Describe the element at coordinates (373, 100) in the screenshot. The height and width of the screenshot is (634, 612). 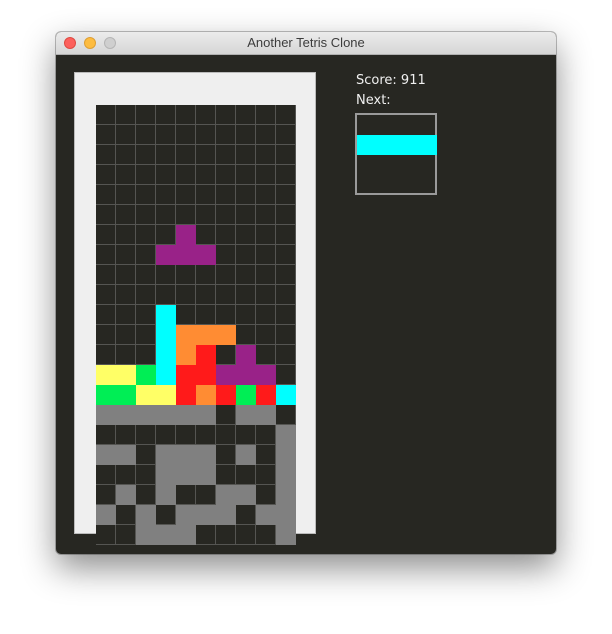
I see `next-label: Next:` at that location.